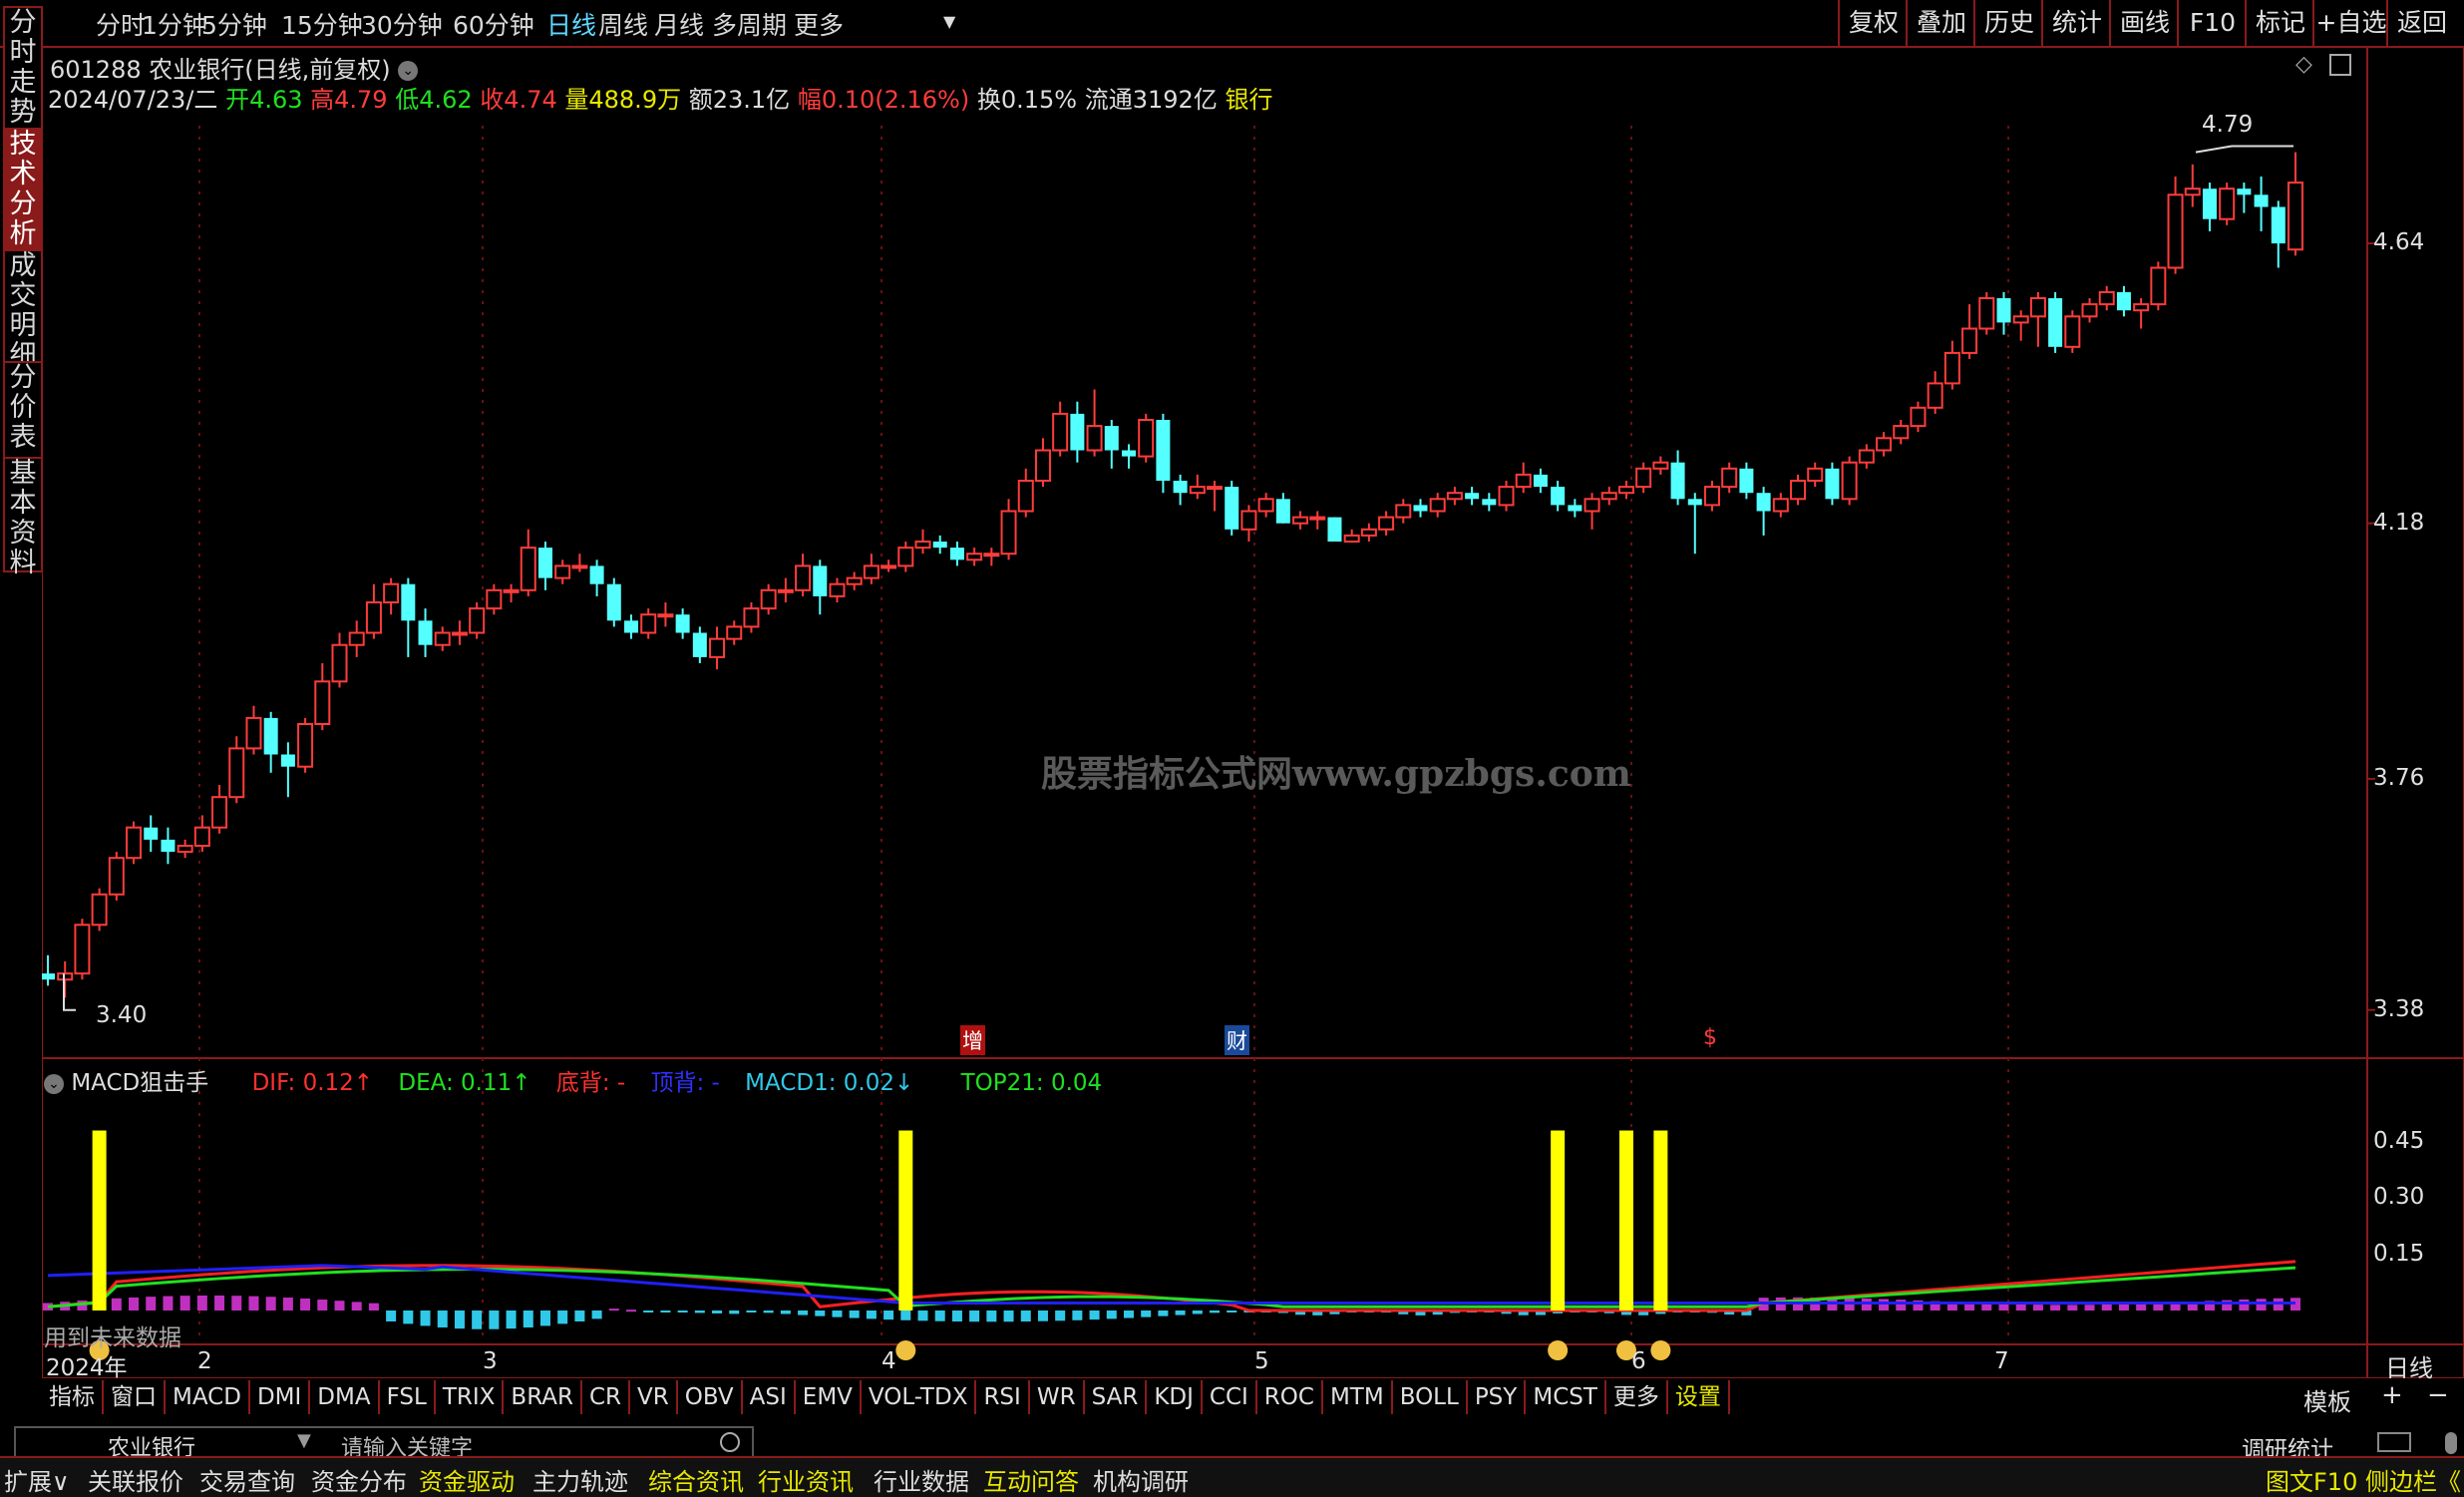 This screenshot has height=1497, width=2464. I want to click on search-box: 农业银行 ▼ 请输入关键字, so click(384, 1443).